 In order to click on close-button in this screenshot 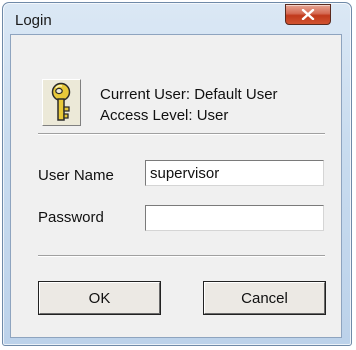, I will do `click(308, 14)`.